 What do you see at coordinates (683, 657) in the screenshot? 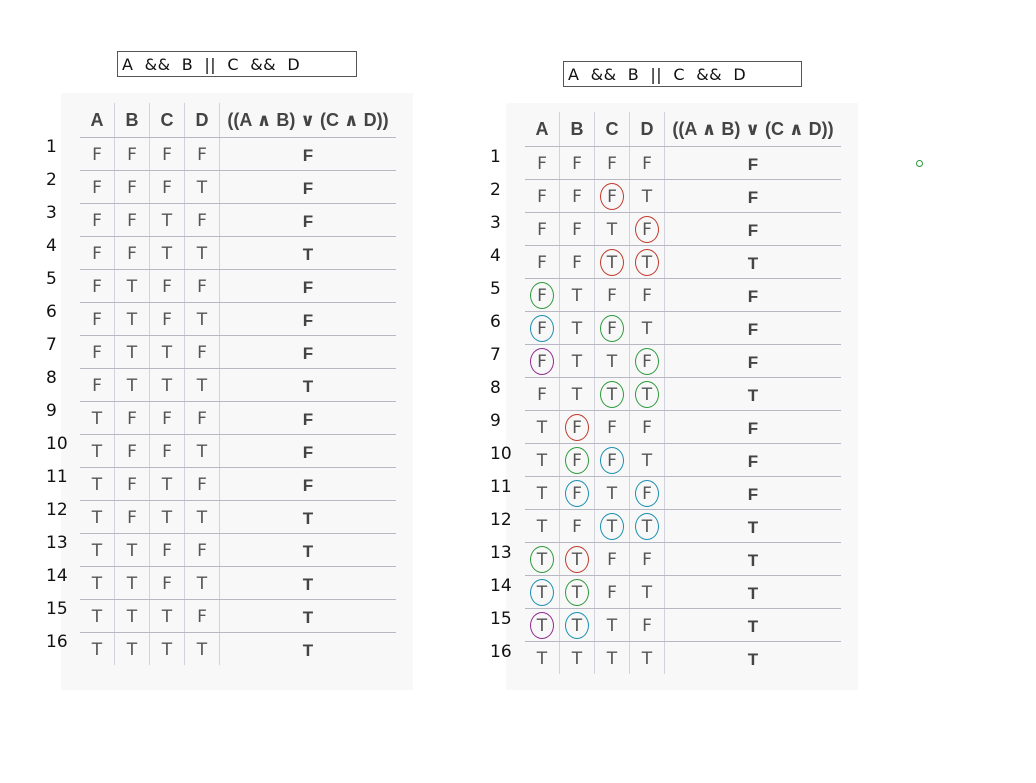
I see `table-row: TTTTT` at bounding box center [683, 657].